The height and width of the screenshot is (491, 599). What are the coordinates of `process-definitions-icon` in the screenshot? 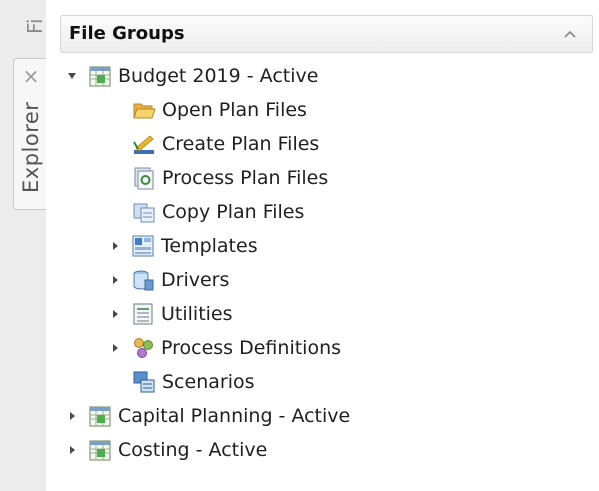 It's located at (143, 348).